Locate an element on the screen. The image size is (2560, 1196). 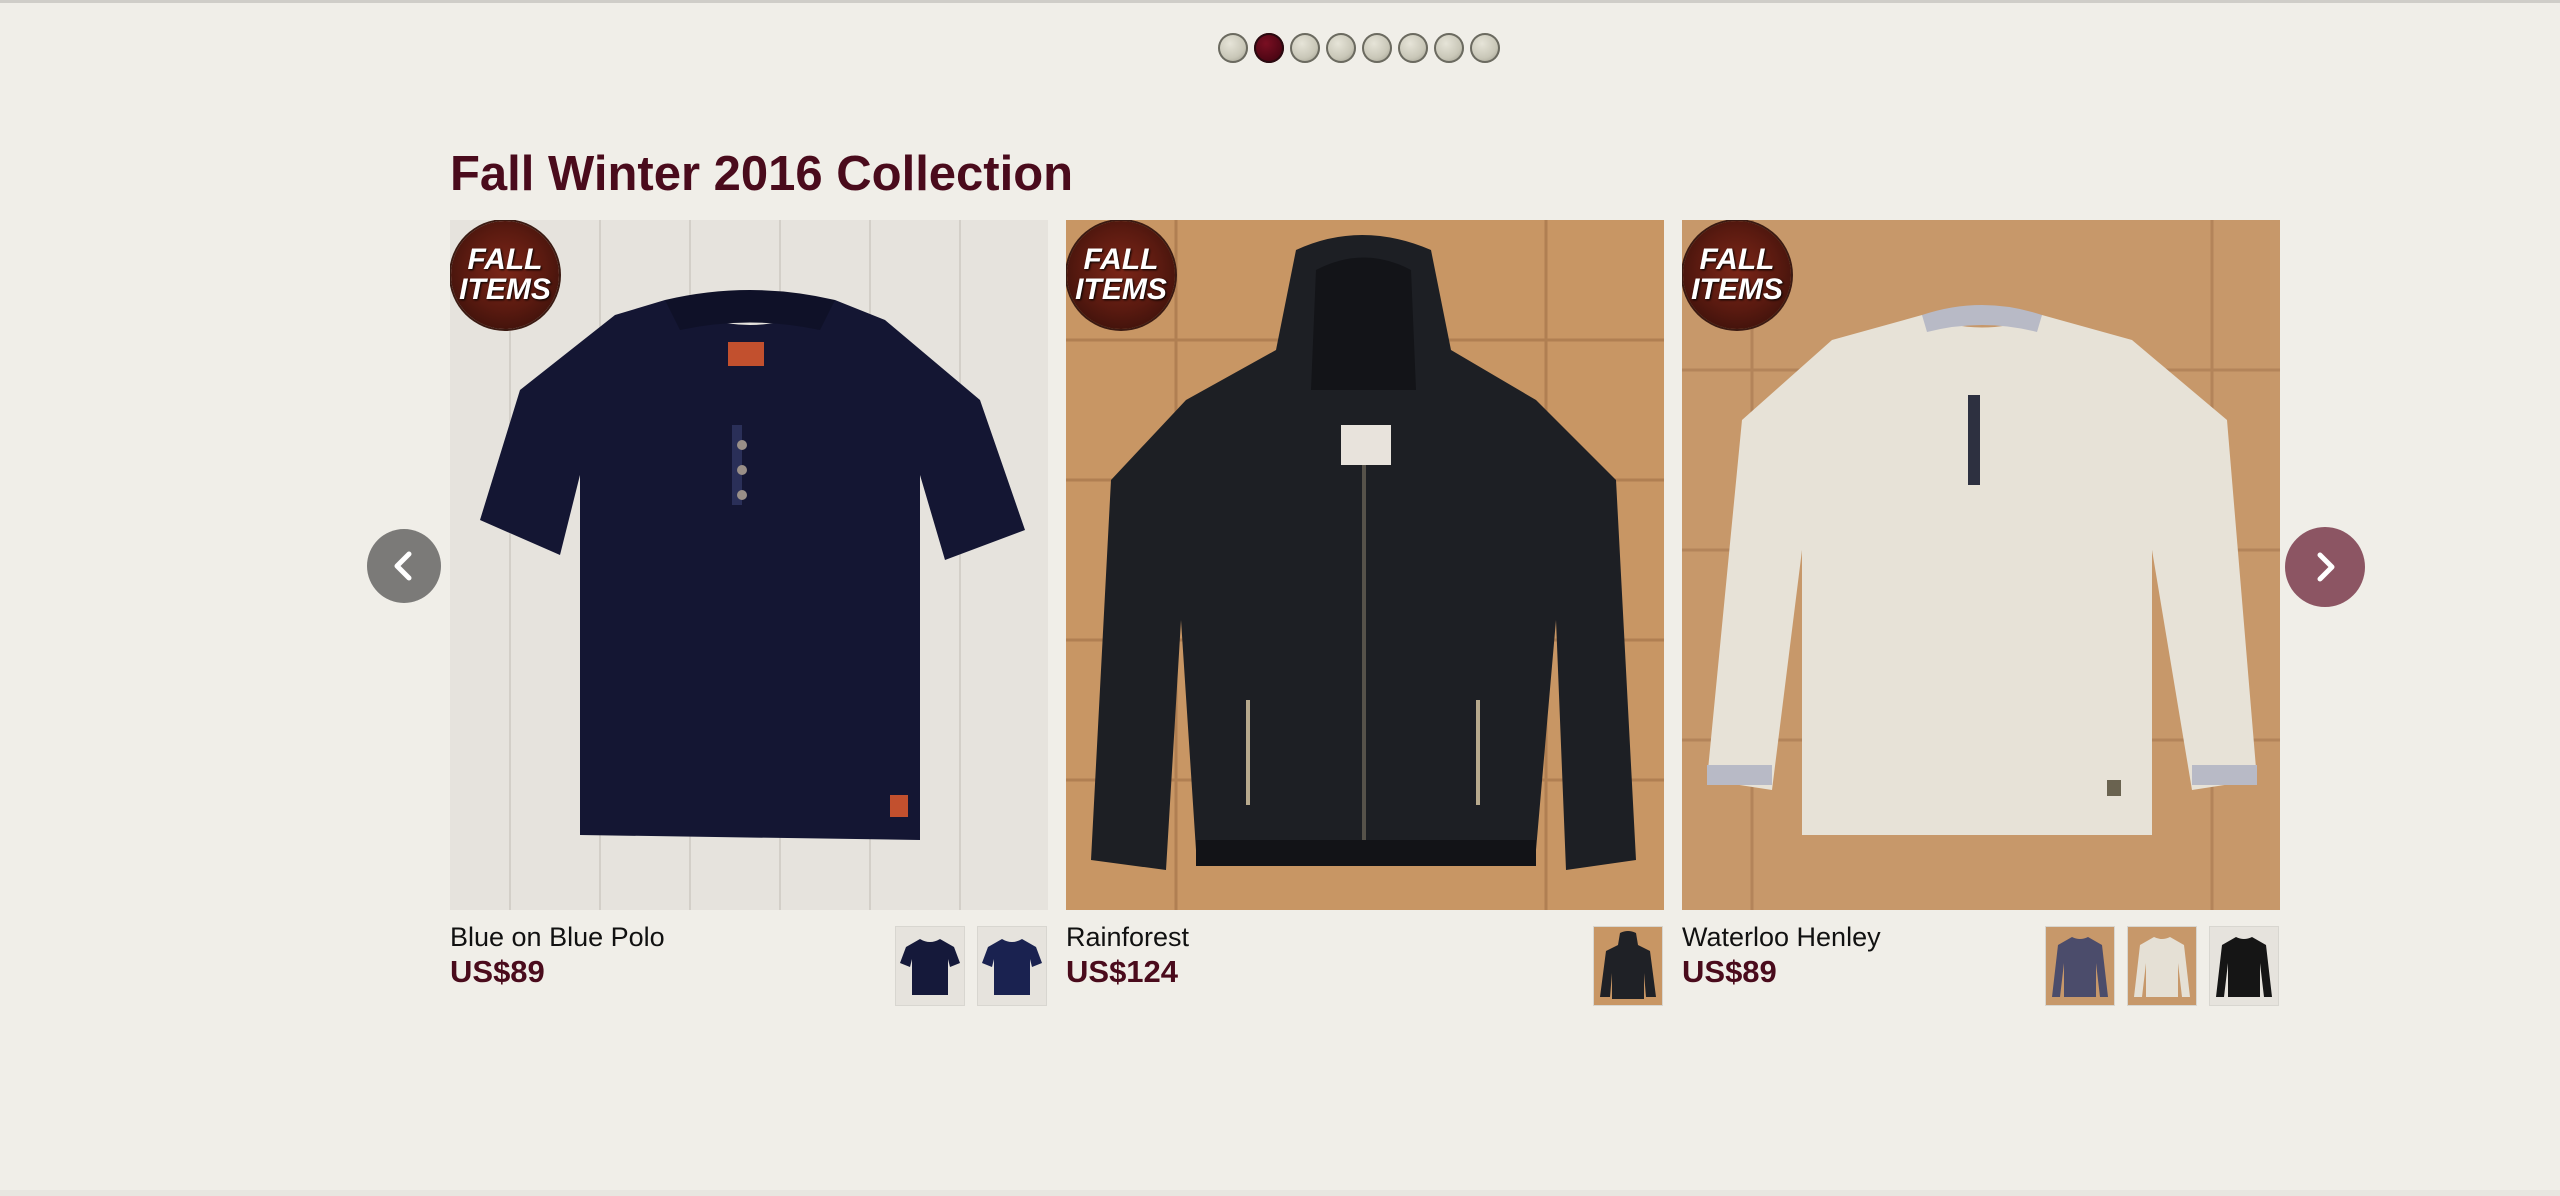
chevron-right-icon is located at coordinates (2326, 567).